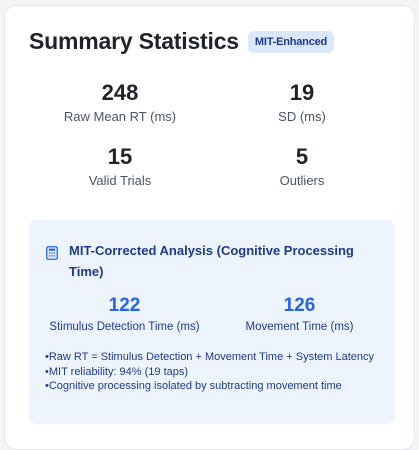 This screenshot has height=450, width=419. I want to click on stat-value: 248, so click(120, 92).